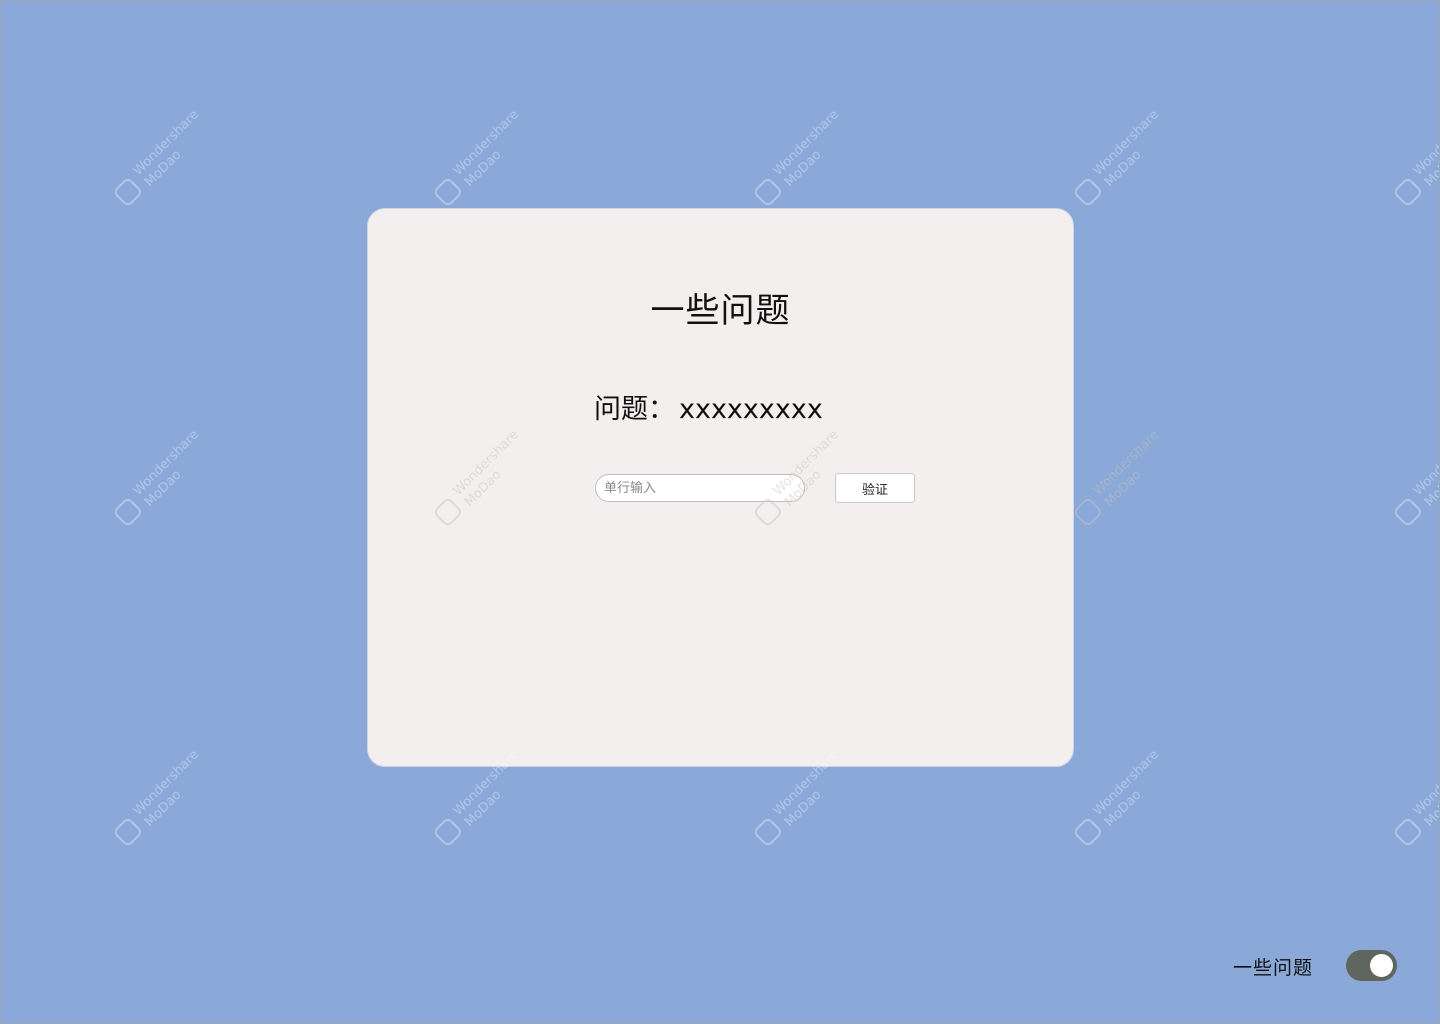 The width and height of the screenshot is (1440, 1024). I want to click on toggle-switch, so click(1371, 965).